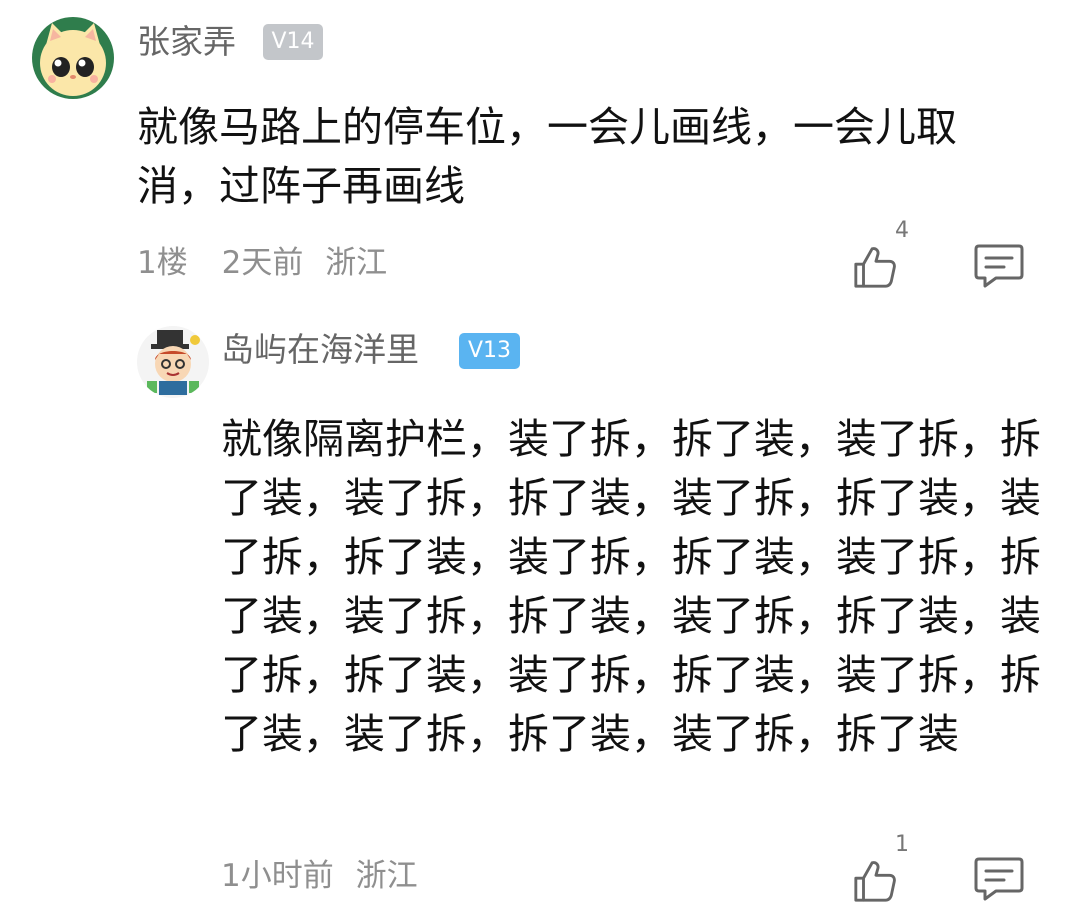 This screenshot has height=915, width=1080. What do you see at coordinates (902, 844) in the screenshot?
I see `like-count: 1` at bounding box center [902, 844].